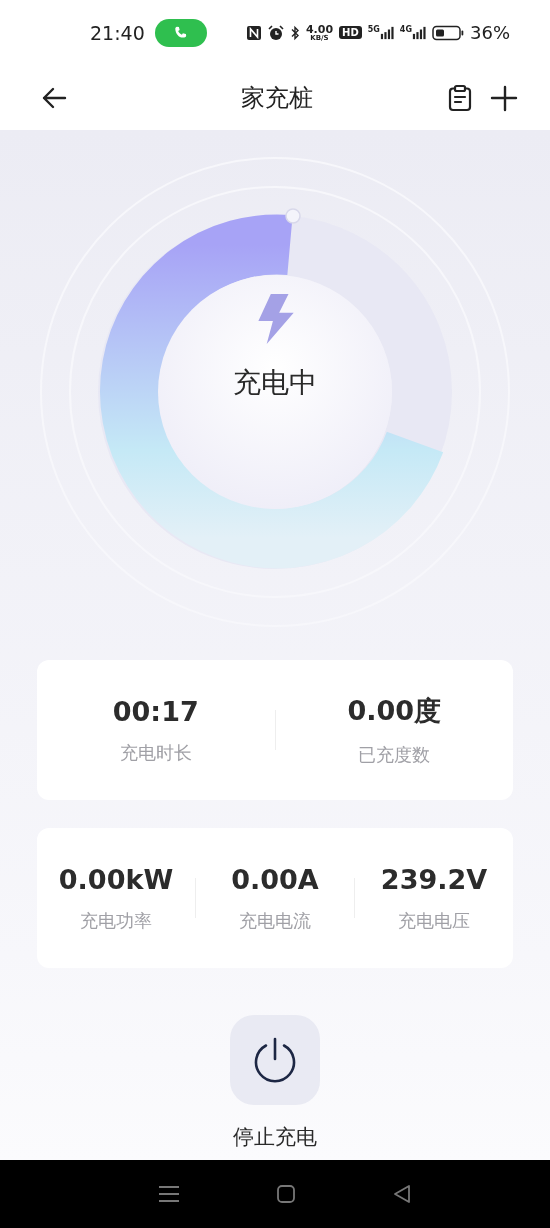 Image resolution: width=550 pixels, height=1228 pixels. I want to click on stop-charging-button, so click(275, 1060).